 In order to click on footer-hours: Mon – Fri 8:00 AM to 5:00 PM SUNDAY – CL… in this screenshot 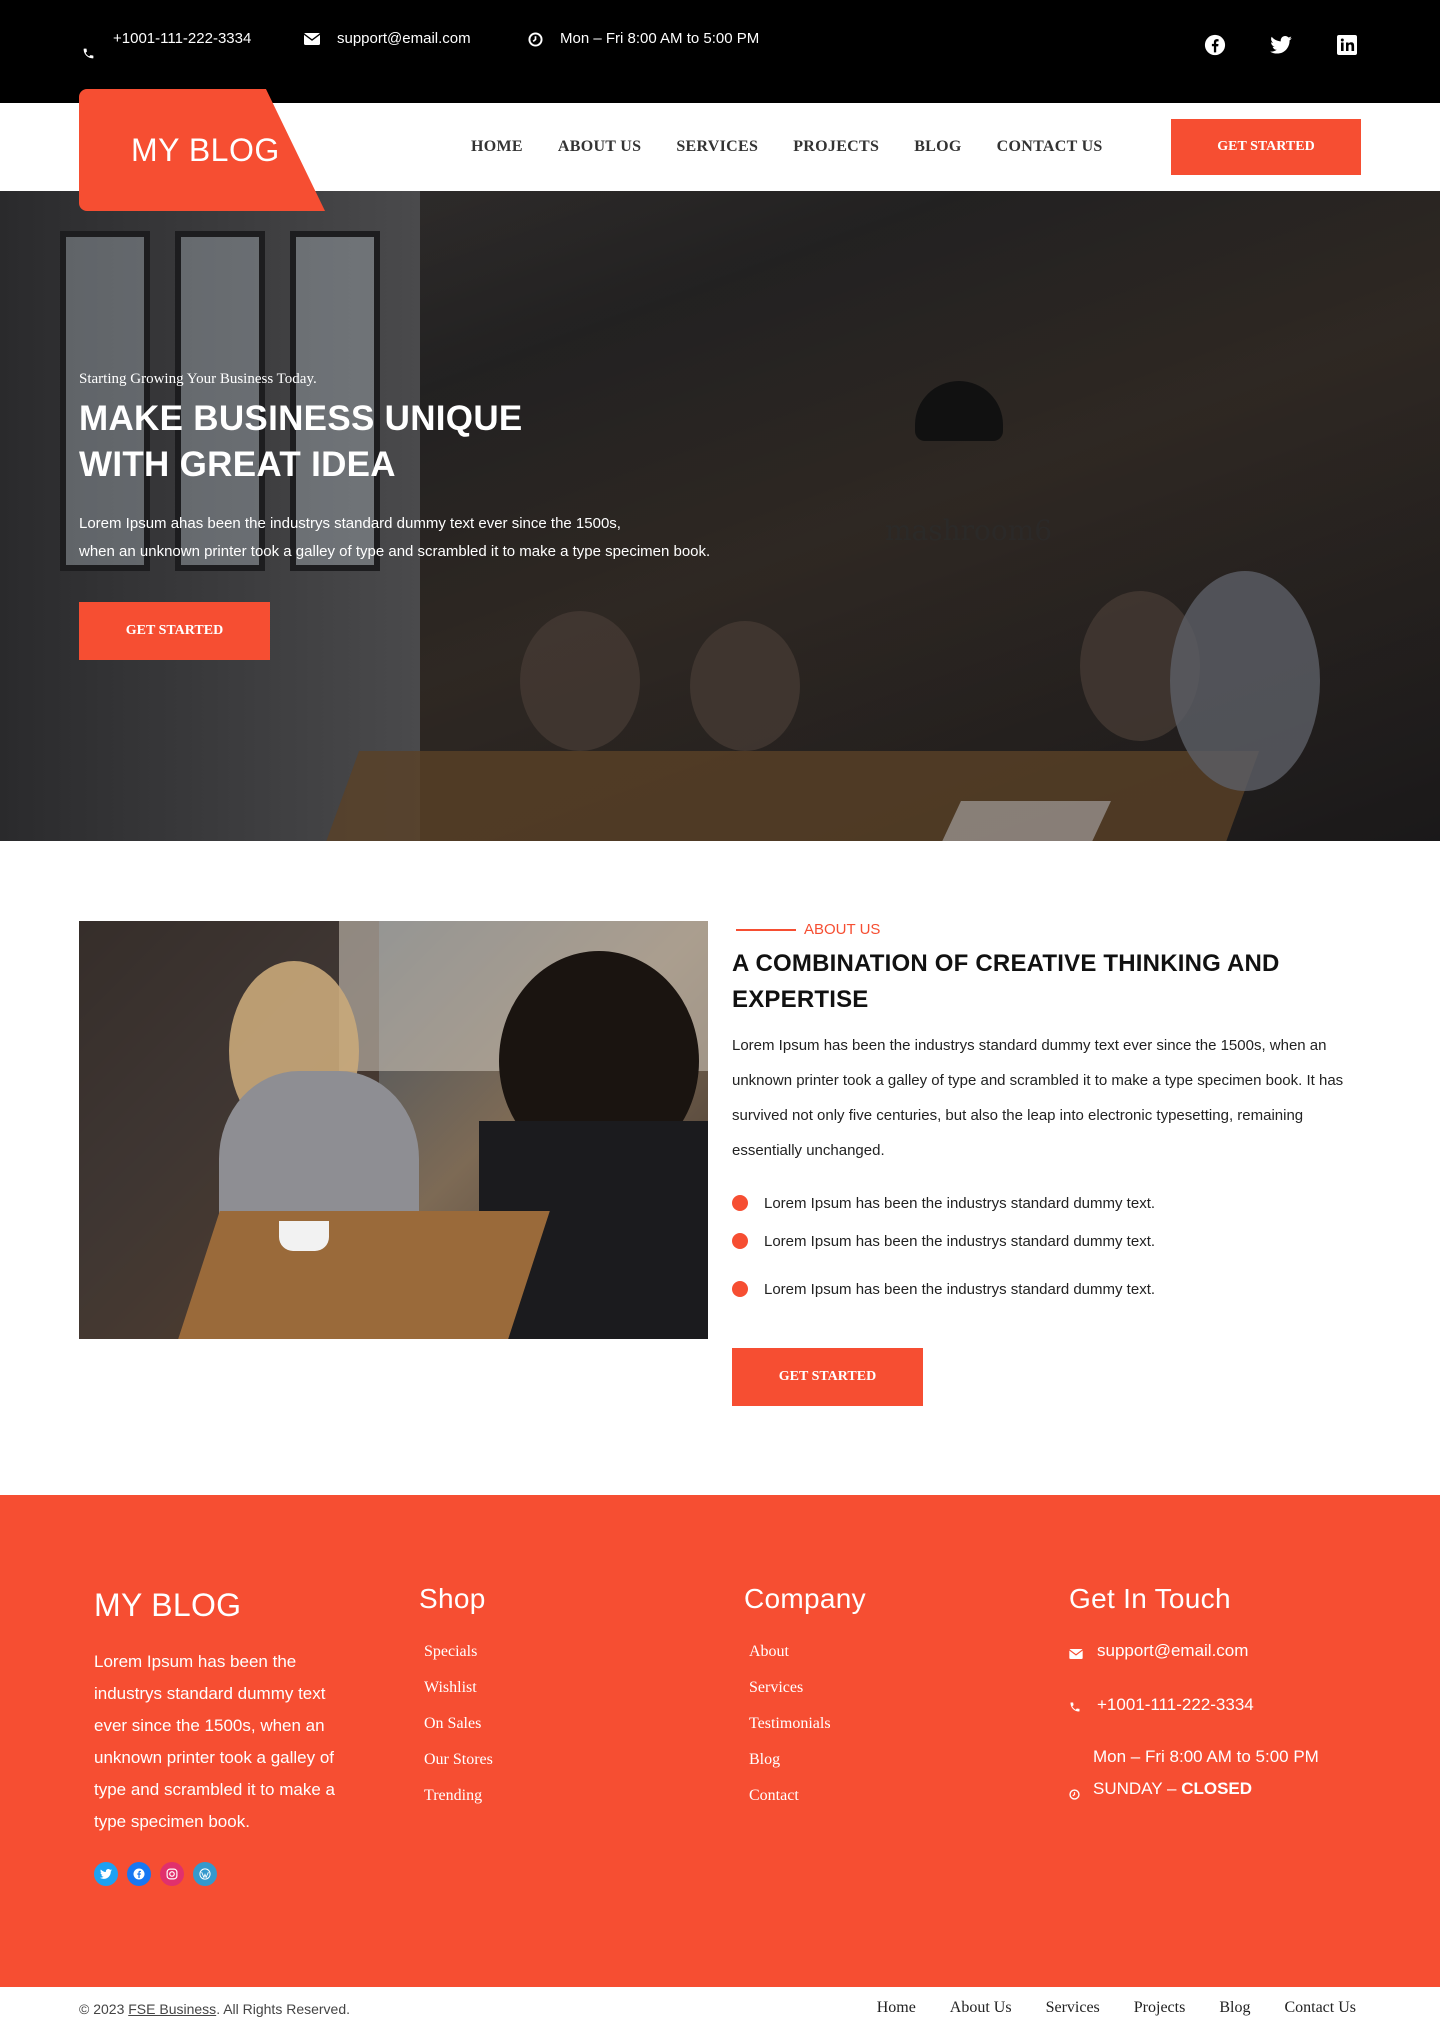, I will do `click(1214, 1776)`.